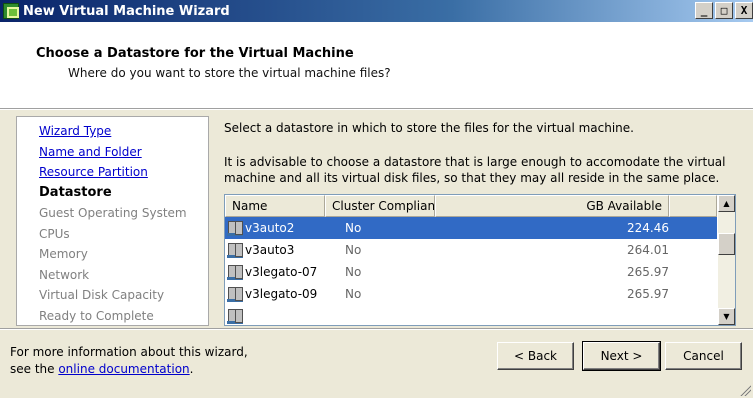 The width and height of the screenshot is (753, 398). What do you see at coordinates (471, 228) in the screenshot?
I see `table-row: v3auto2 No 224.46` at bounding box center [471, 228].